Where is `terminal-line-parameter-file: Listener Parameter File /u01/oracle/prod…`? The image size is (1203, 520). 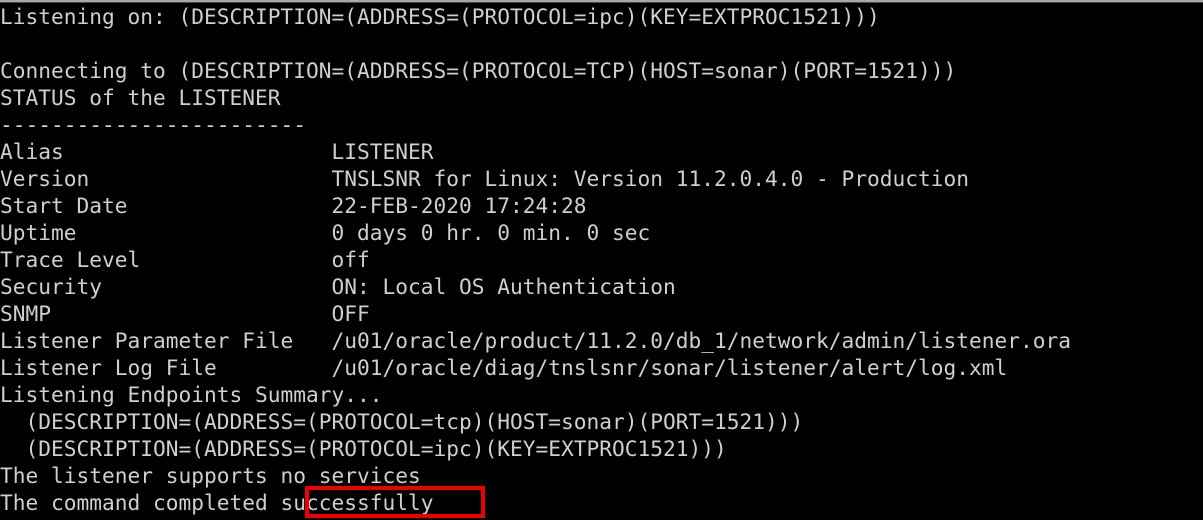 terminal-line-parameter-file: Listener Parameter File /u01/oracle/prod… is located at coordinates (536, 341).